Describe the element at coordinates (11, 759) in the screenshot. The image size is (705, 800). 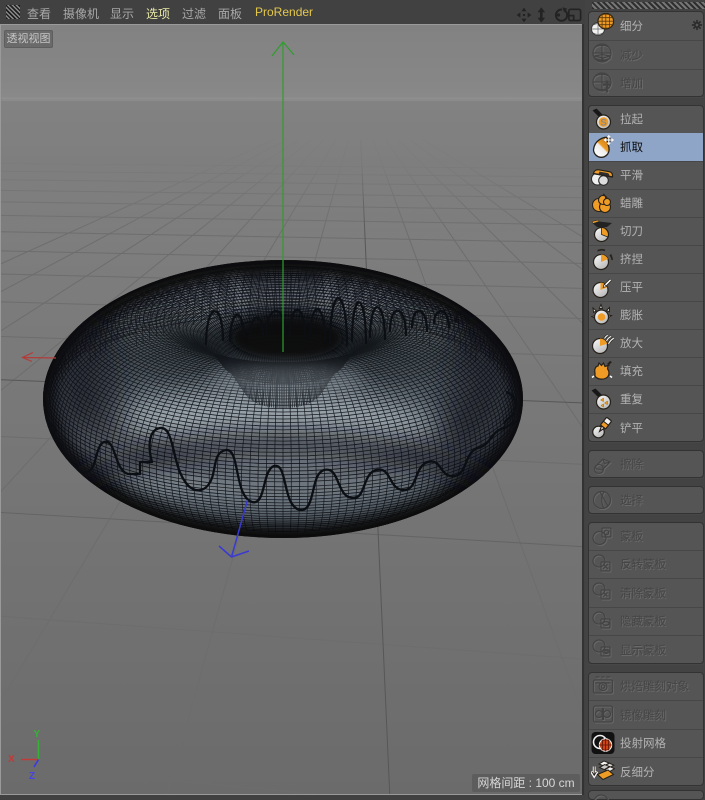
I see `svg-text: X` at that location.